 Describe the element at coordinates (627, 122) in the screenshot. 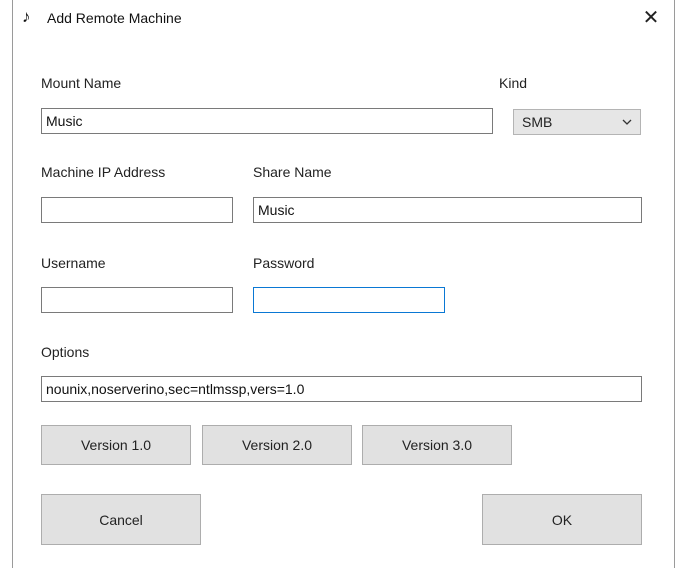

I see `chevron-down-icon` at that location.